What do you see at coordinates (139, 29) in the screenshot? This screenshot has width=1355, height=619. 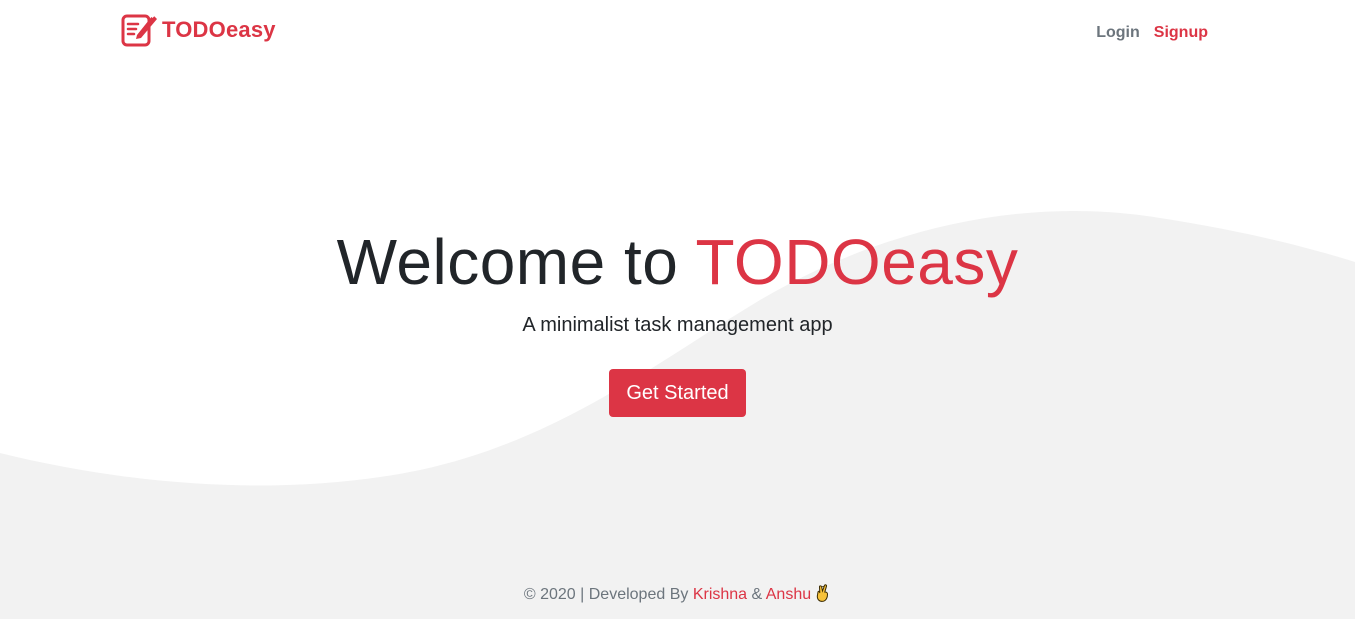 I see `notepad-pencil-icon` at bounding box center [139, 29].